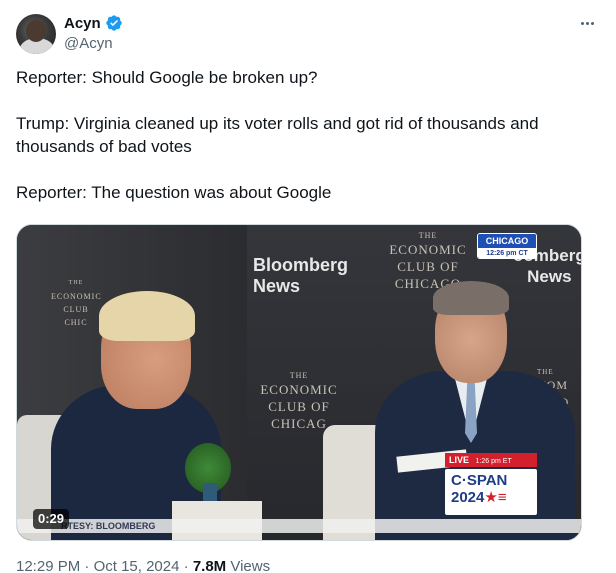 The height and width of the screenshot is (573, 616). I want to click on chicago-badge-location: CHICAGO, so click(507, 241).